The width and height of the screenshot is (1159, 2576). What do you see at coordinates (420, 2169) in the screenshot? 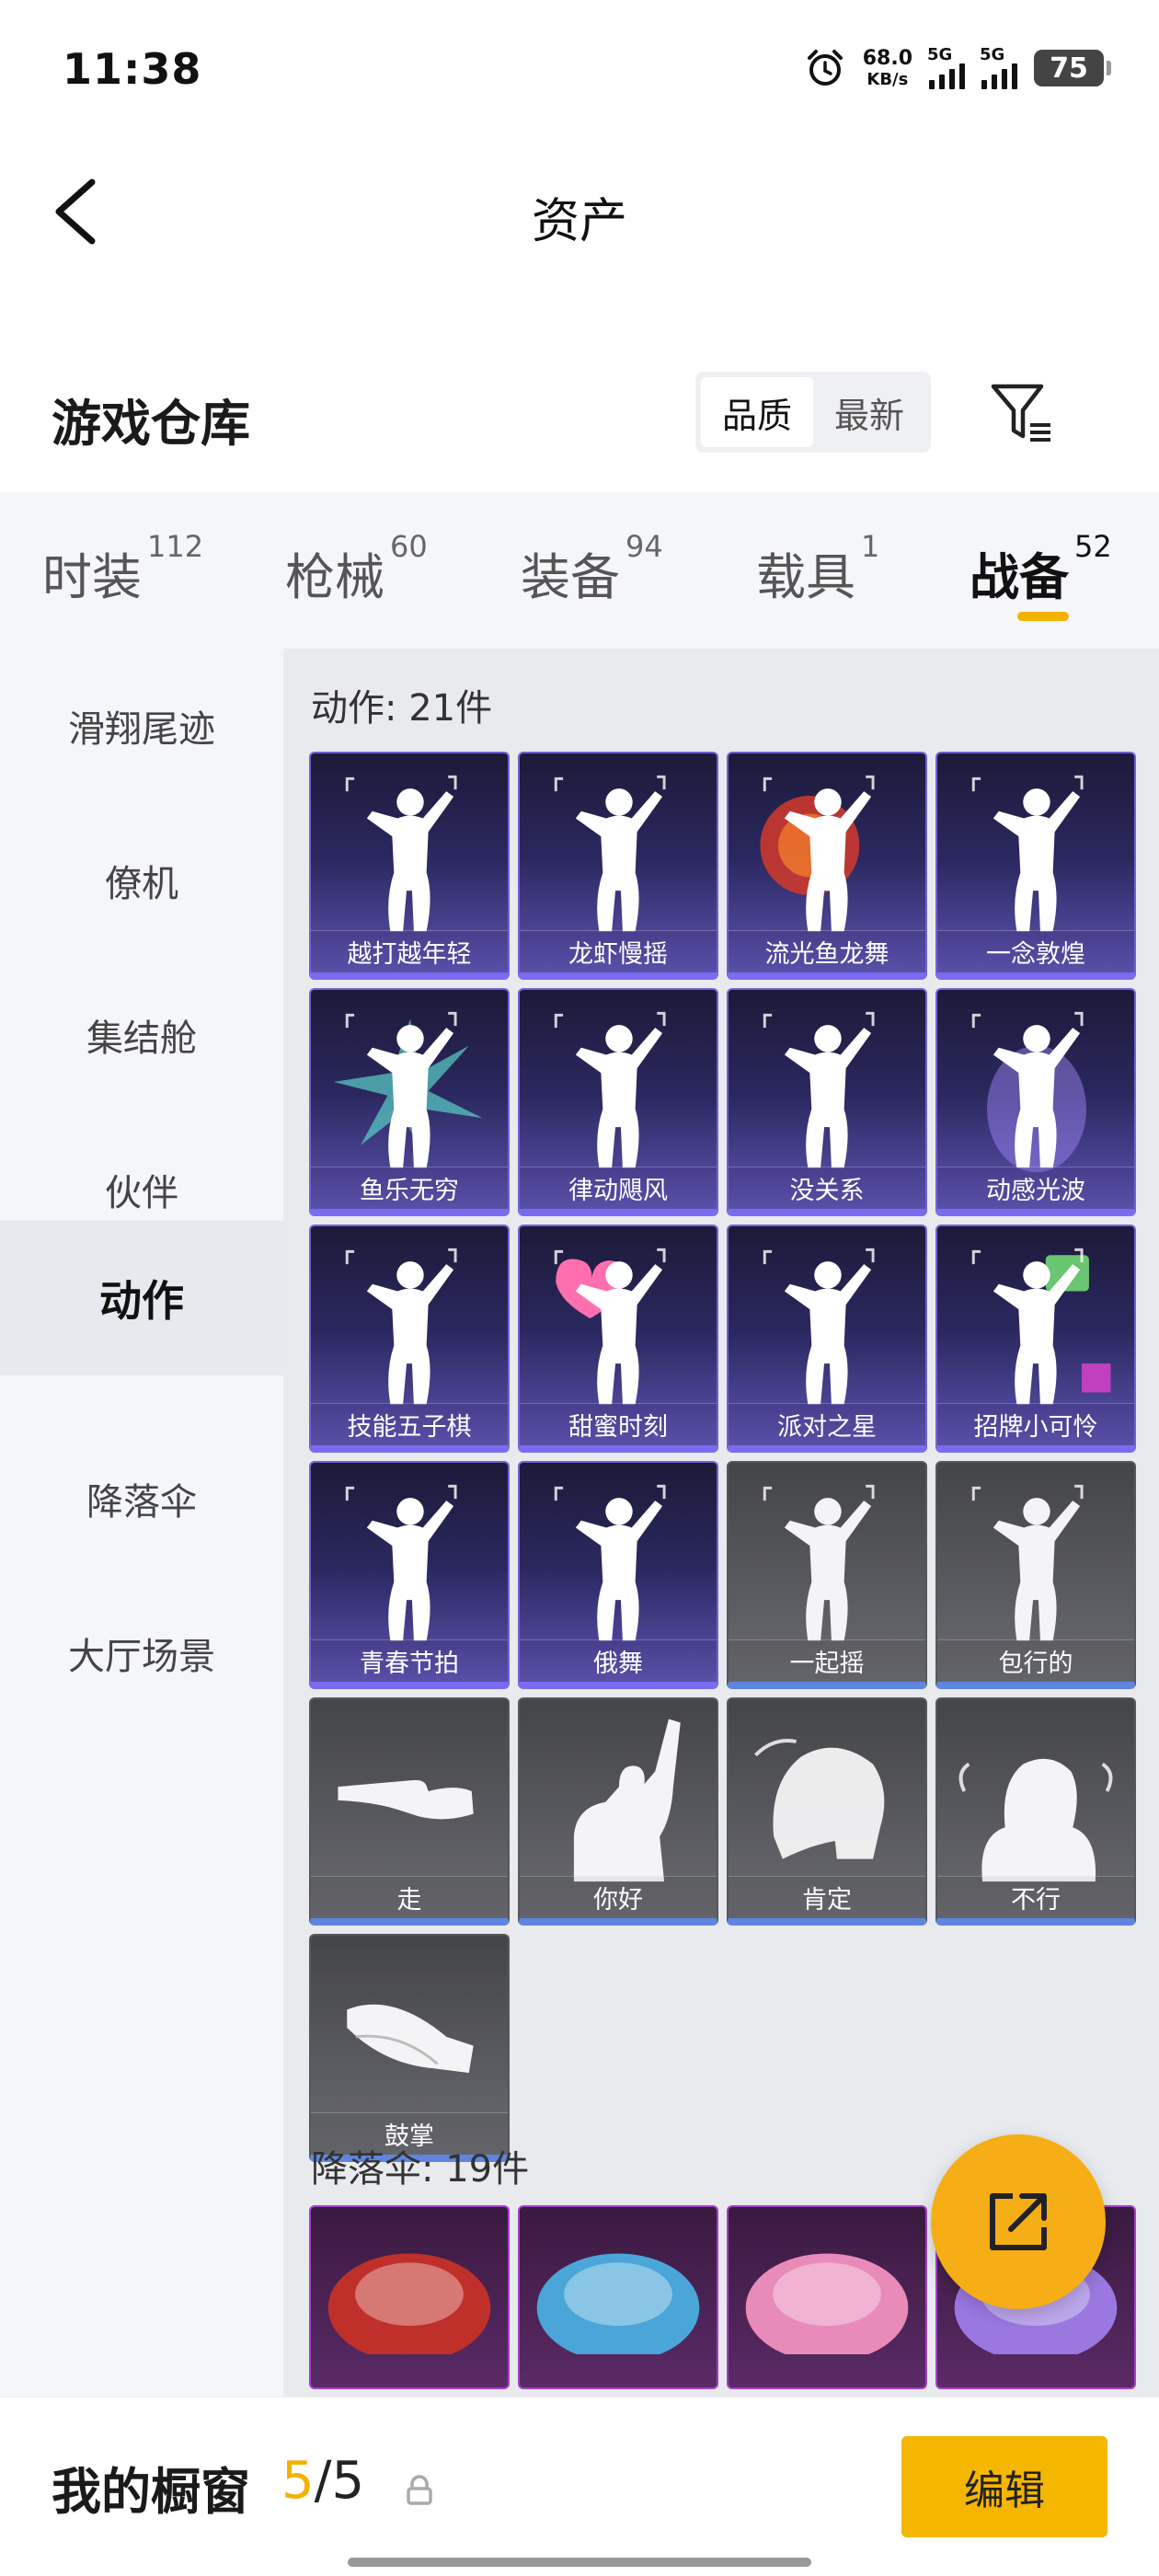
I see `section-title-parachutes: 降落伞: 19件` at bounding box center [420, 2169].